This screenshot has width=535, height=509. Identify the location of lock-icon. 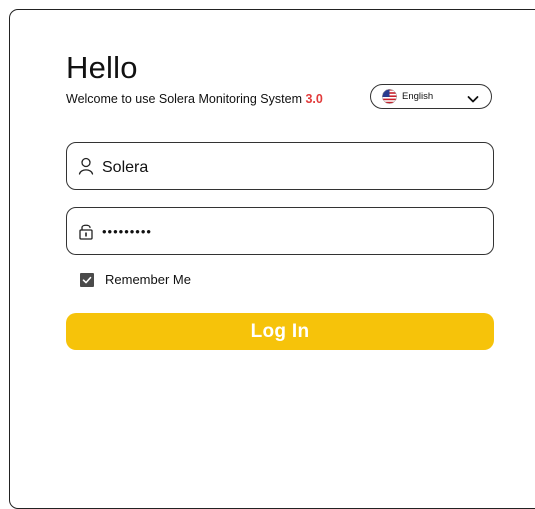
(86, 231).